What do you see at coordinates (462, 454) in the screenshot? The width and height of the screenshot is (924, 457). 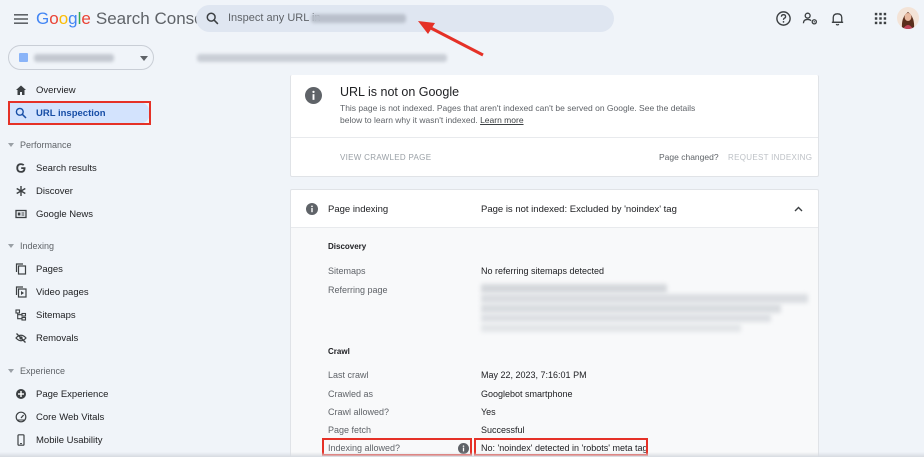 I see `bottom-edge-shadow` at bounding box center [462, 454].